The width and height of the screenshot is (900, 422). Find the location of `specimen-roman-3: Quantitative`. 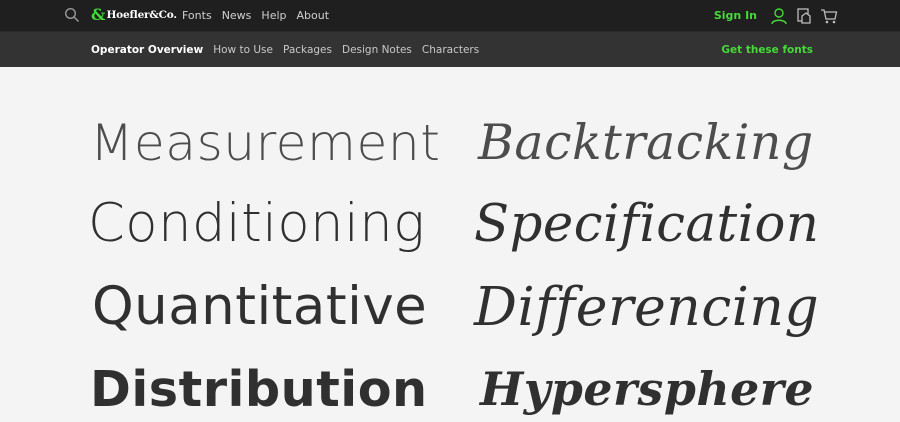

specimen-roman-3: Quantitative is located at coordinates (260, 306).